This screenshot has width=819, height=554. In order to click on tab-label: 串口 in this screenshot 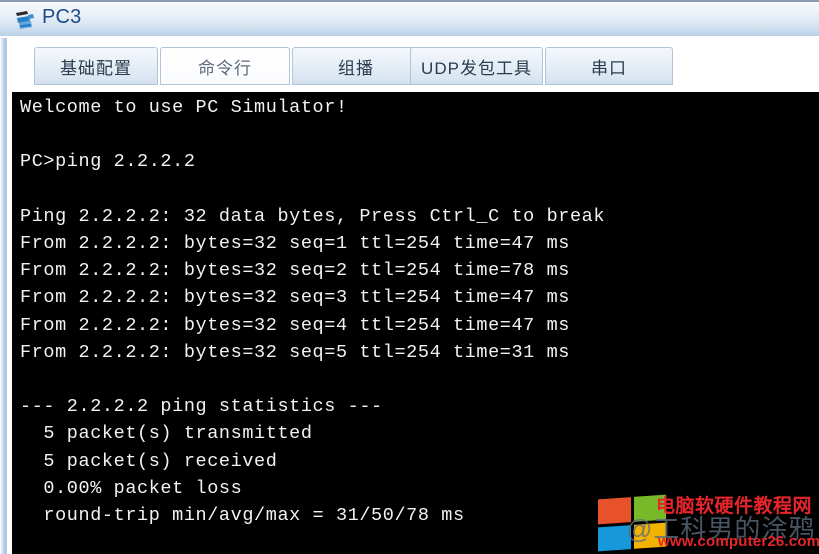, I will do `click(609, 68)`.